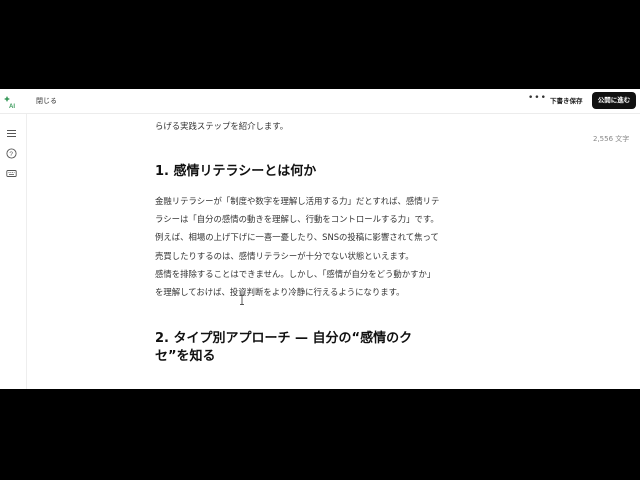  What do you see at coordinates (222, 126) in the screenshot?
I see `intro-paragraph-tail: らげる実践ステップを紹介します。` at bounding box center [222, 126].